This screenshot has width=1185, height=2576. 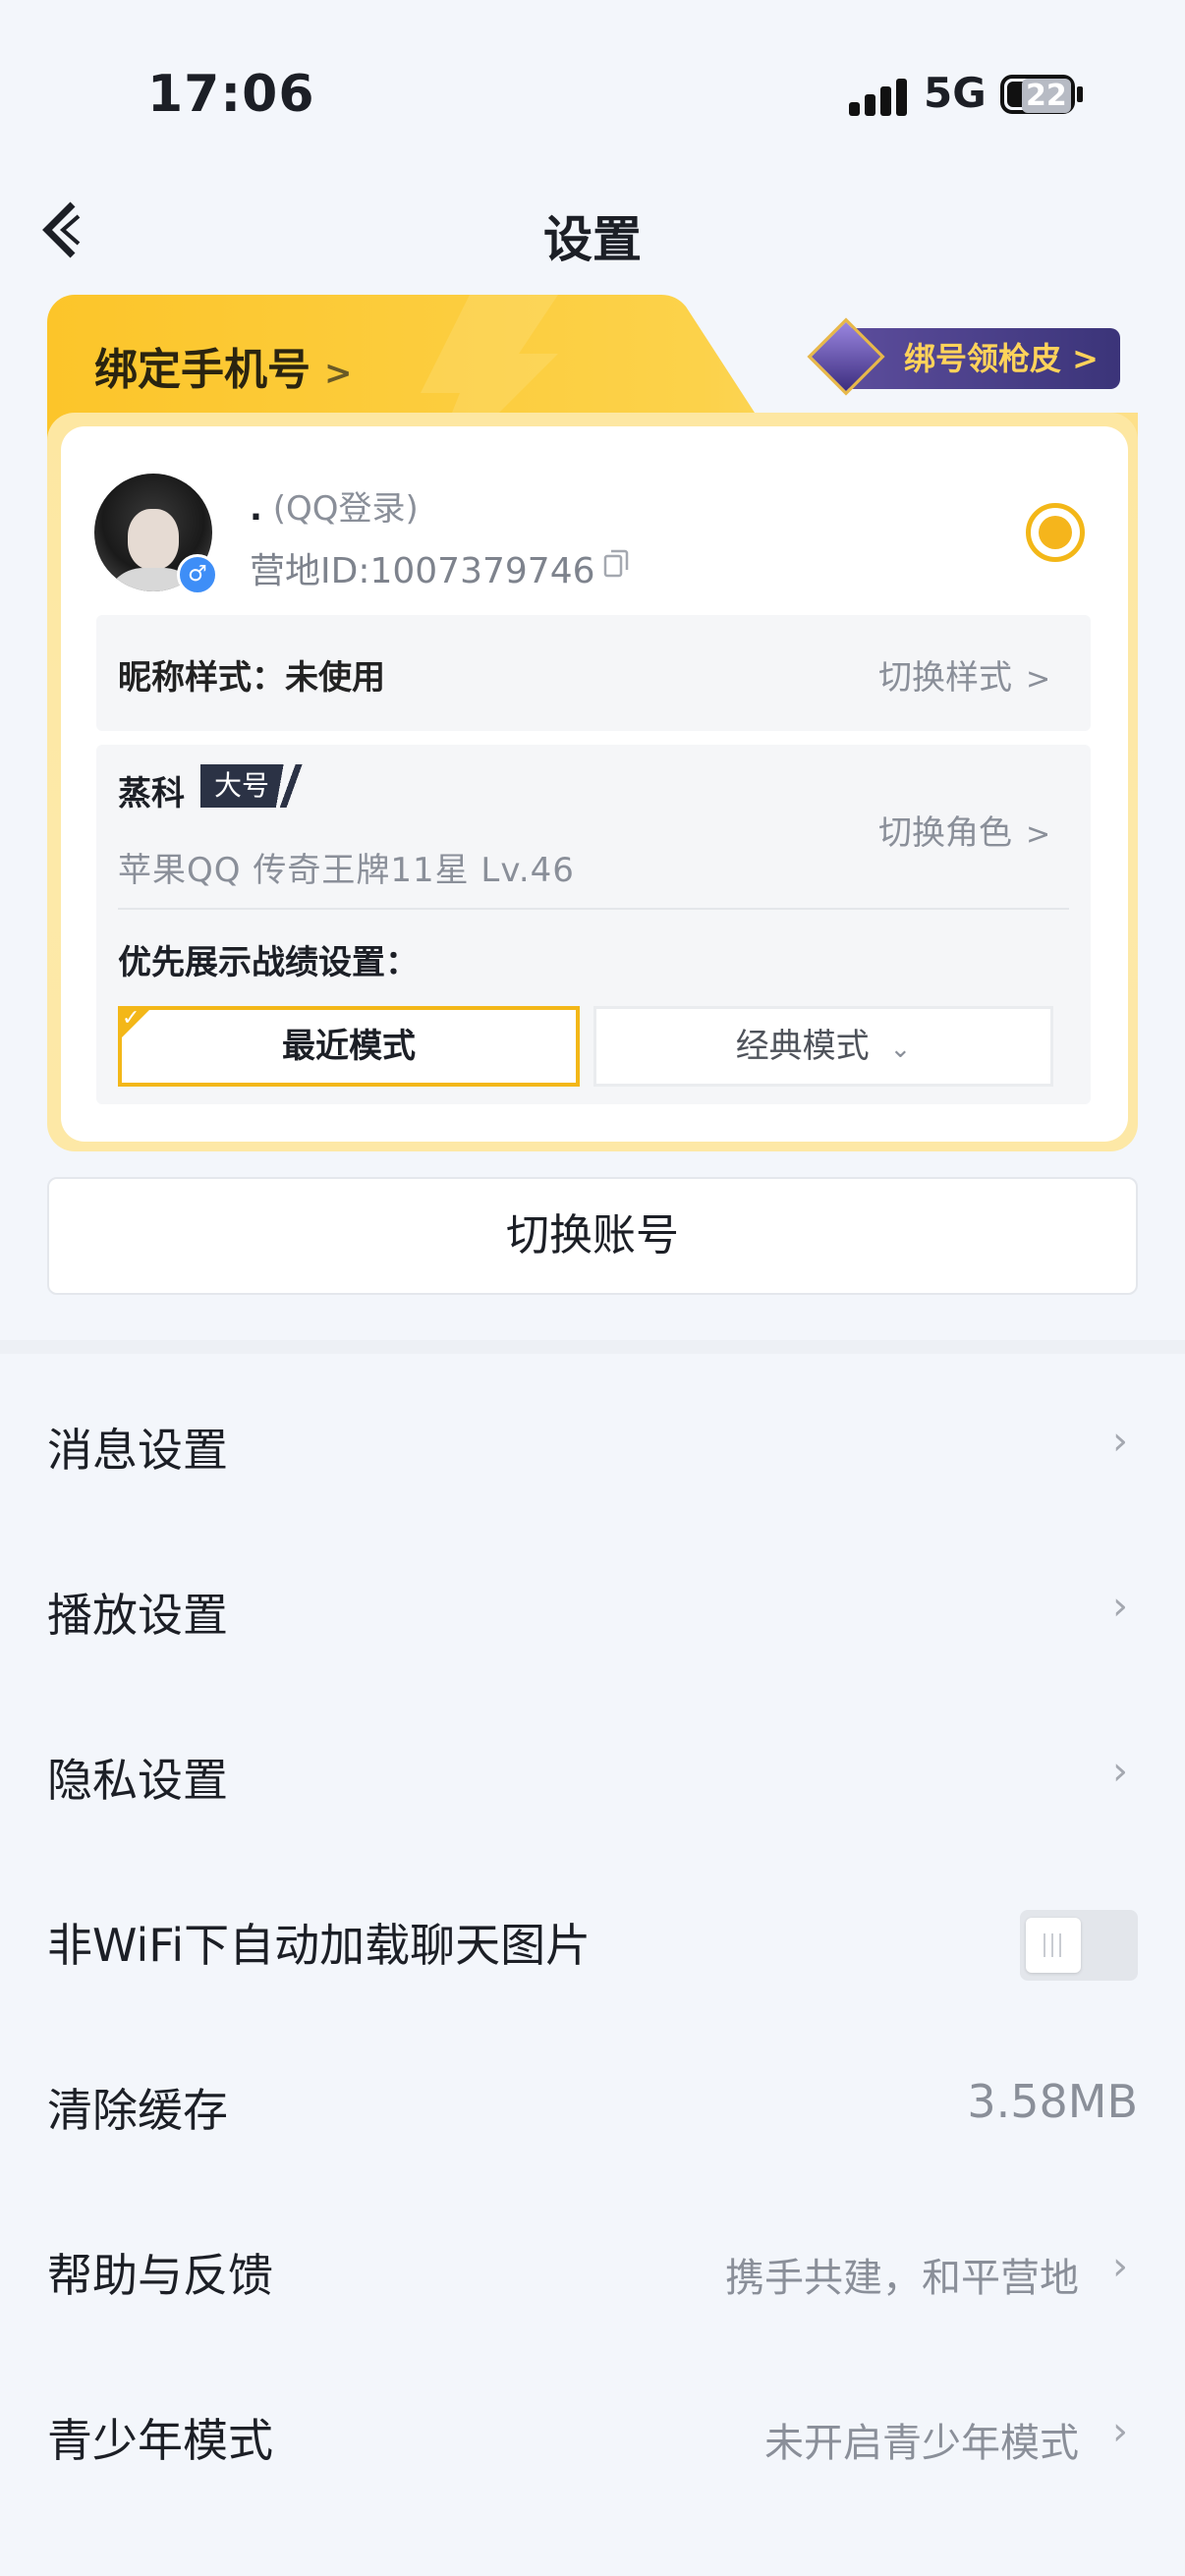 I want to click on settings-item-wifi-images: 非WiFi下自动加载聊天图片, so click(x=592, y=1933).